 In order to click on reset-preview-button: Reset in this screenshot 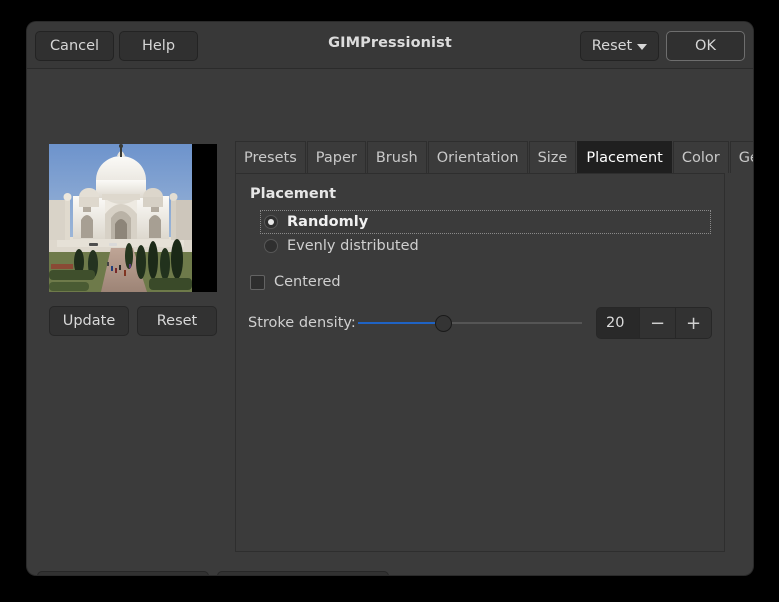, I will do `click(177, 321)`.